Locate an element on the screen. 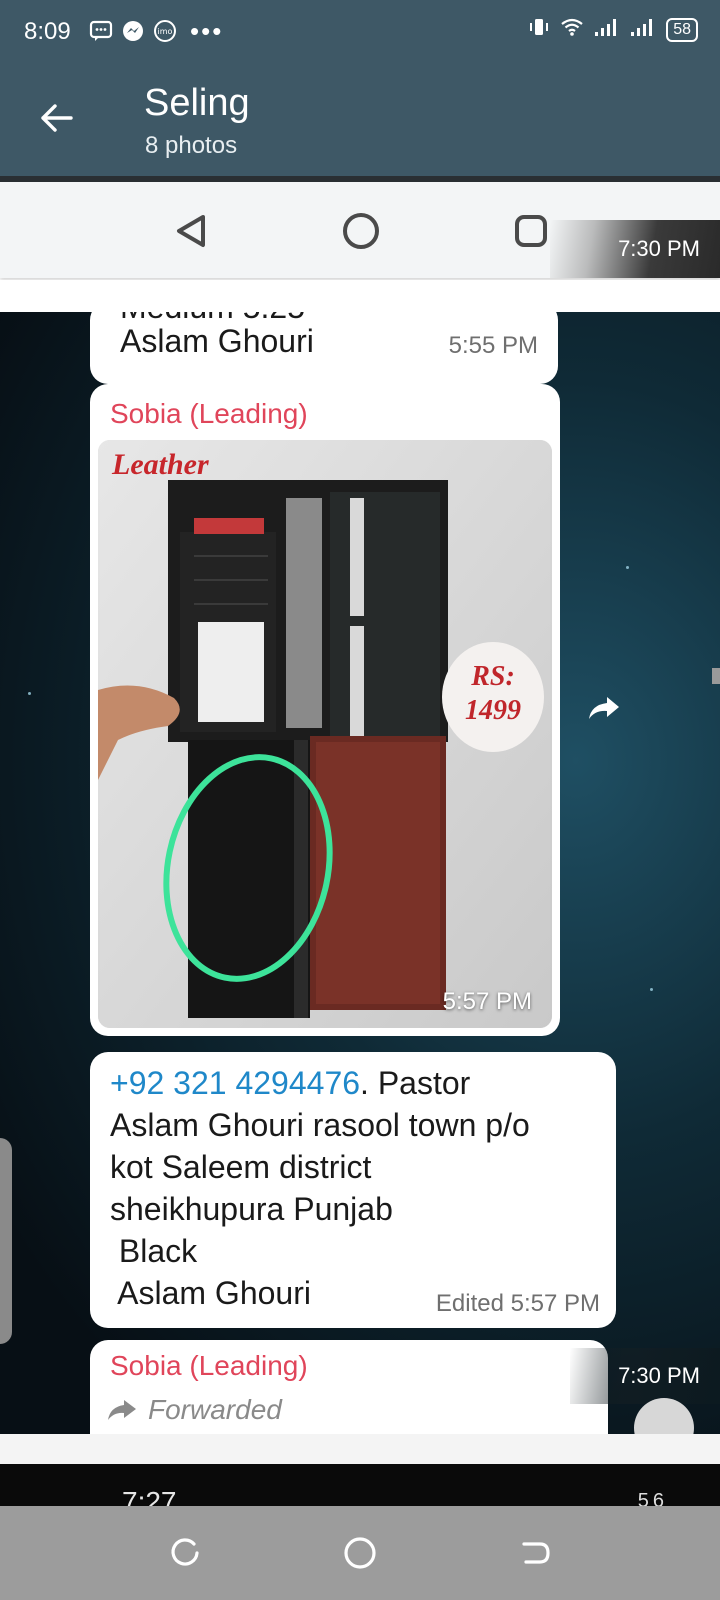 The width and height of the screenshot is (720, 1600). recents-icon is located at coordinates (185, 1552).